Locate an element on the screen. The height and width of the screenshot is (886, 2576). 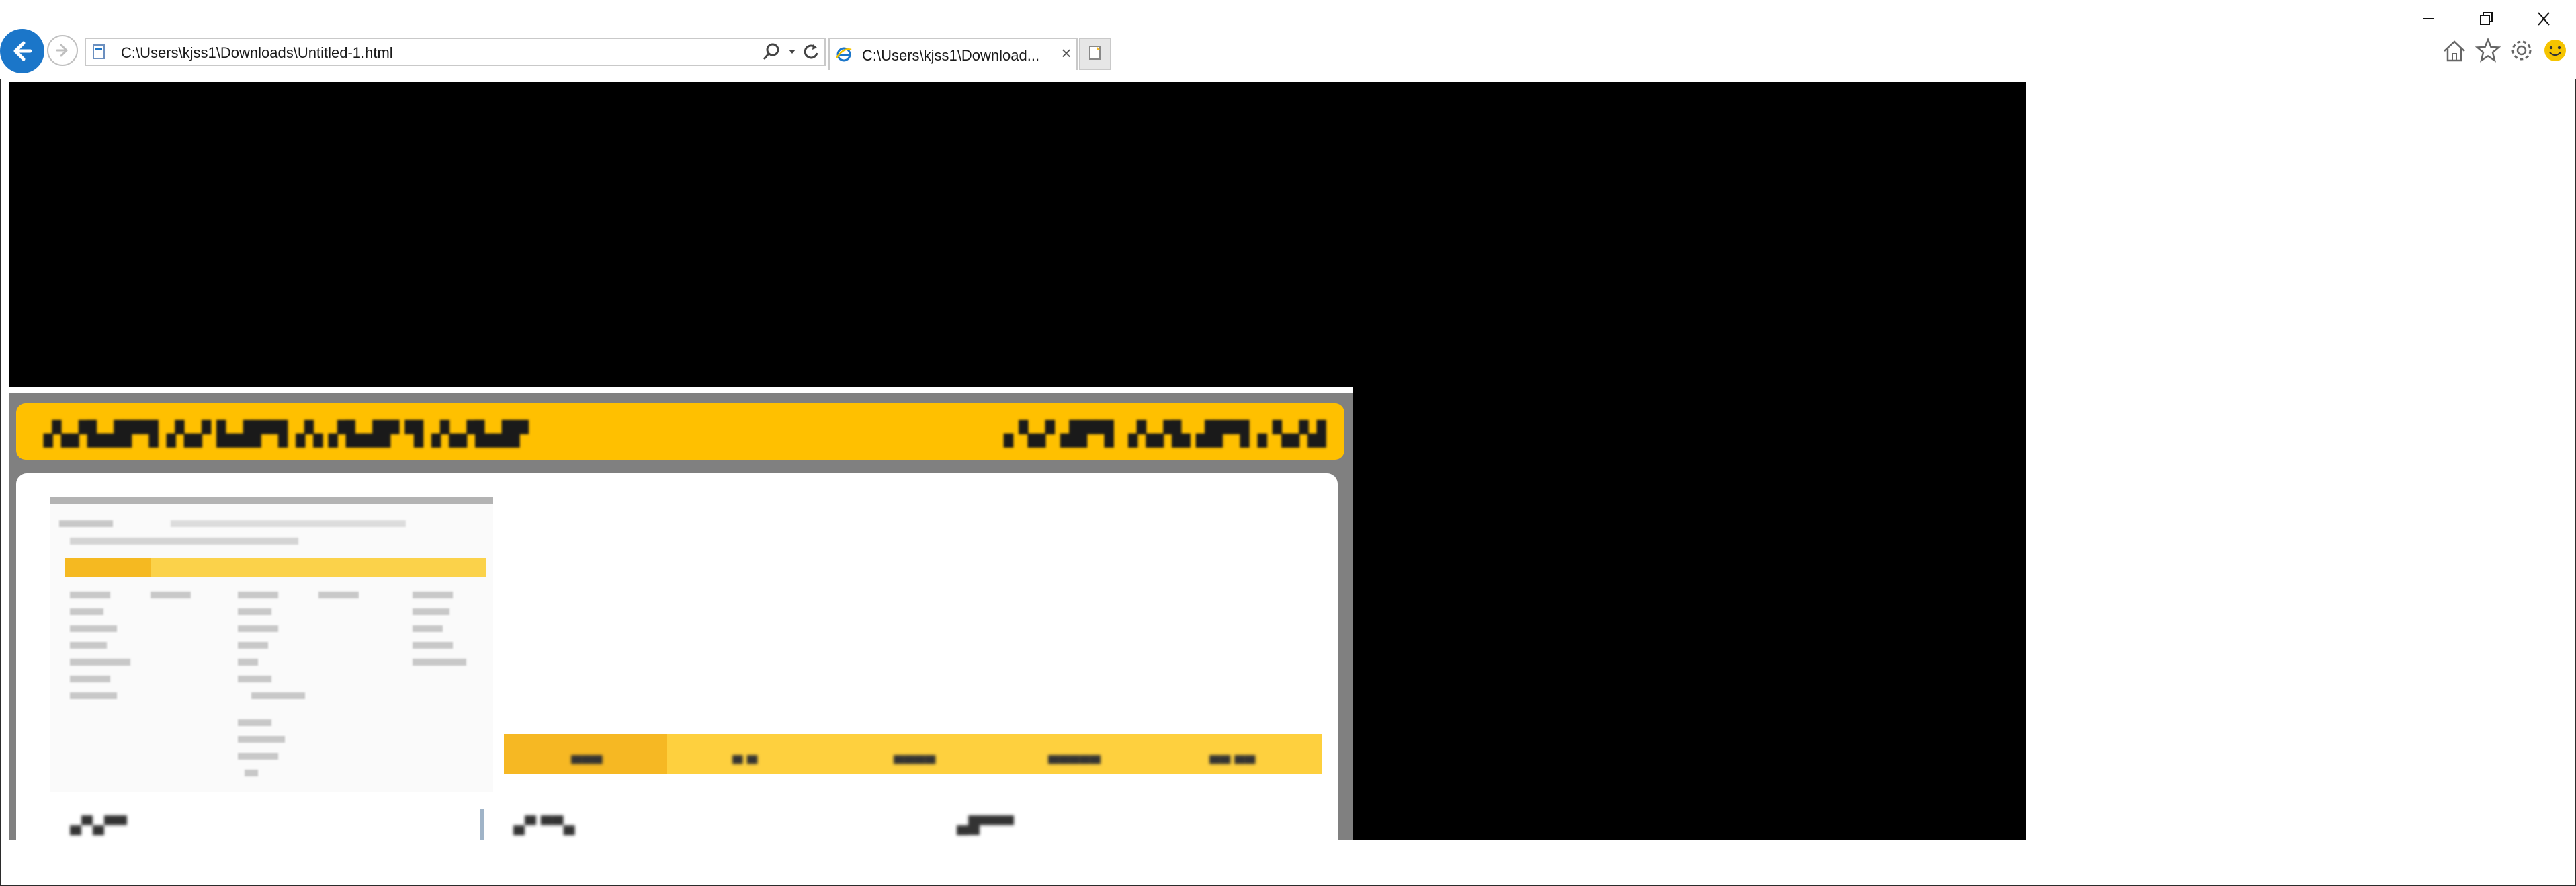
ie-icon is located at coordinates (843, 55).